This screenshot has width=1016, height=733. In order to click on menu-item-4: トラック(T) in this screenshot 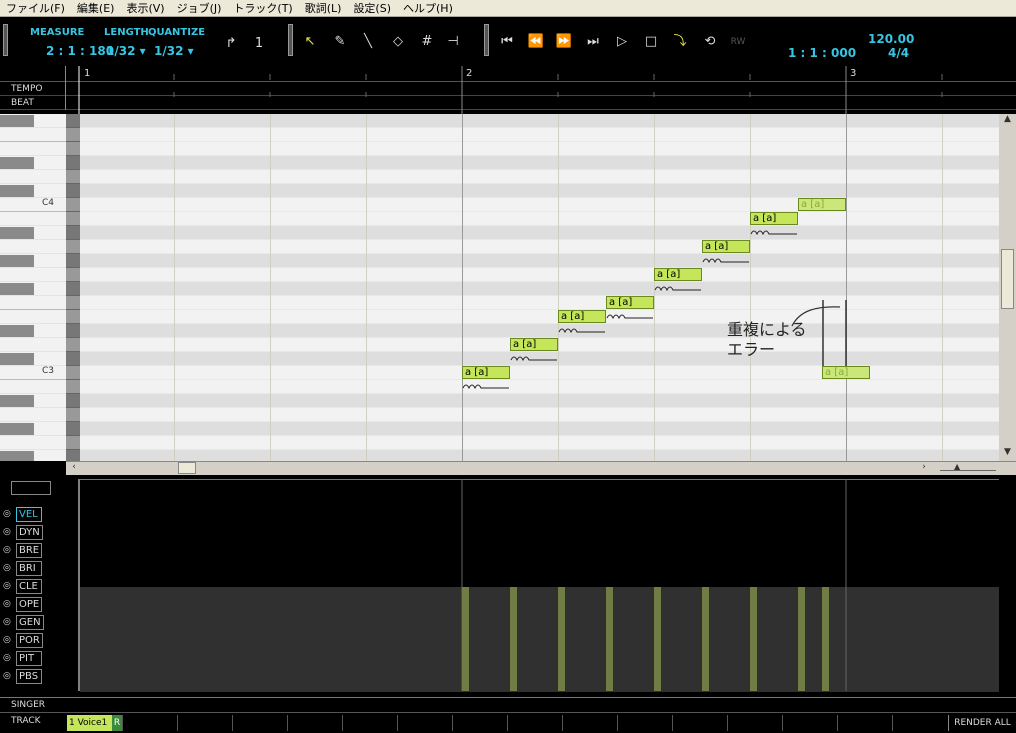, I will do `click(262, 8)`.